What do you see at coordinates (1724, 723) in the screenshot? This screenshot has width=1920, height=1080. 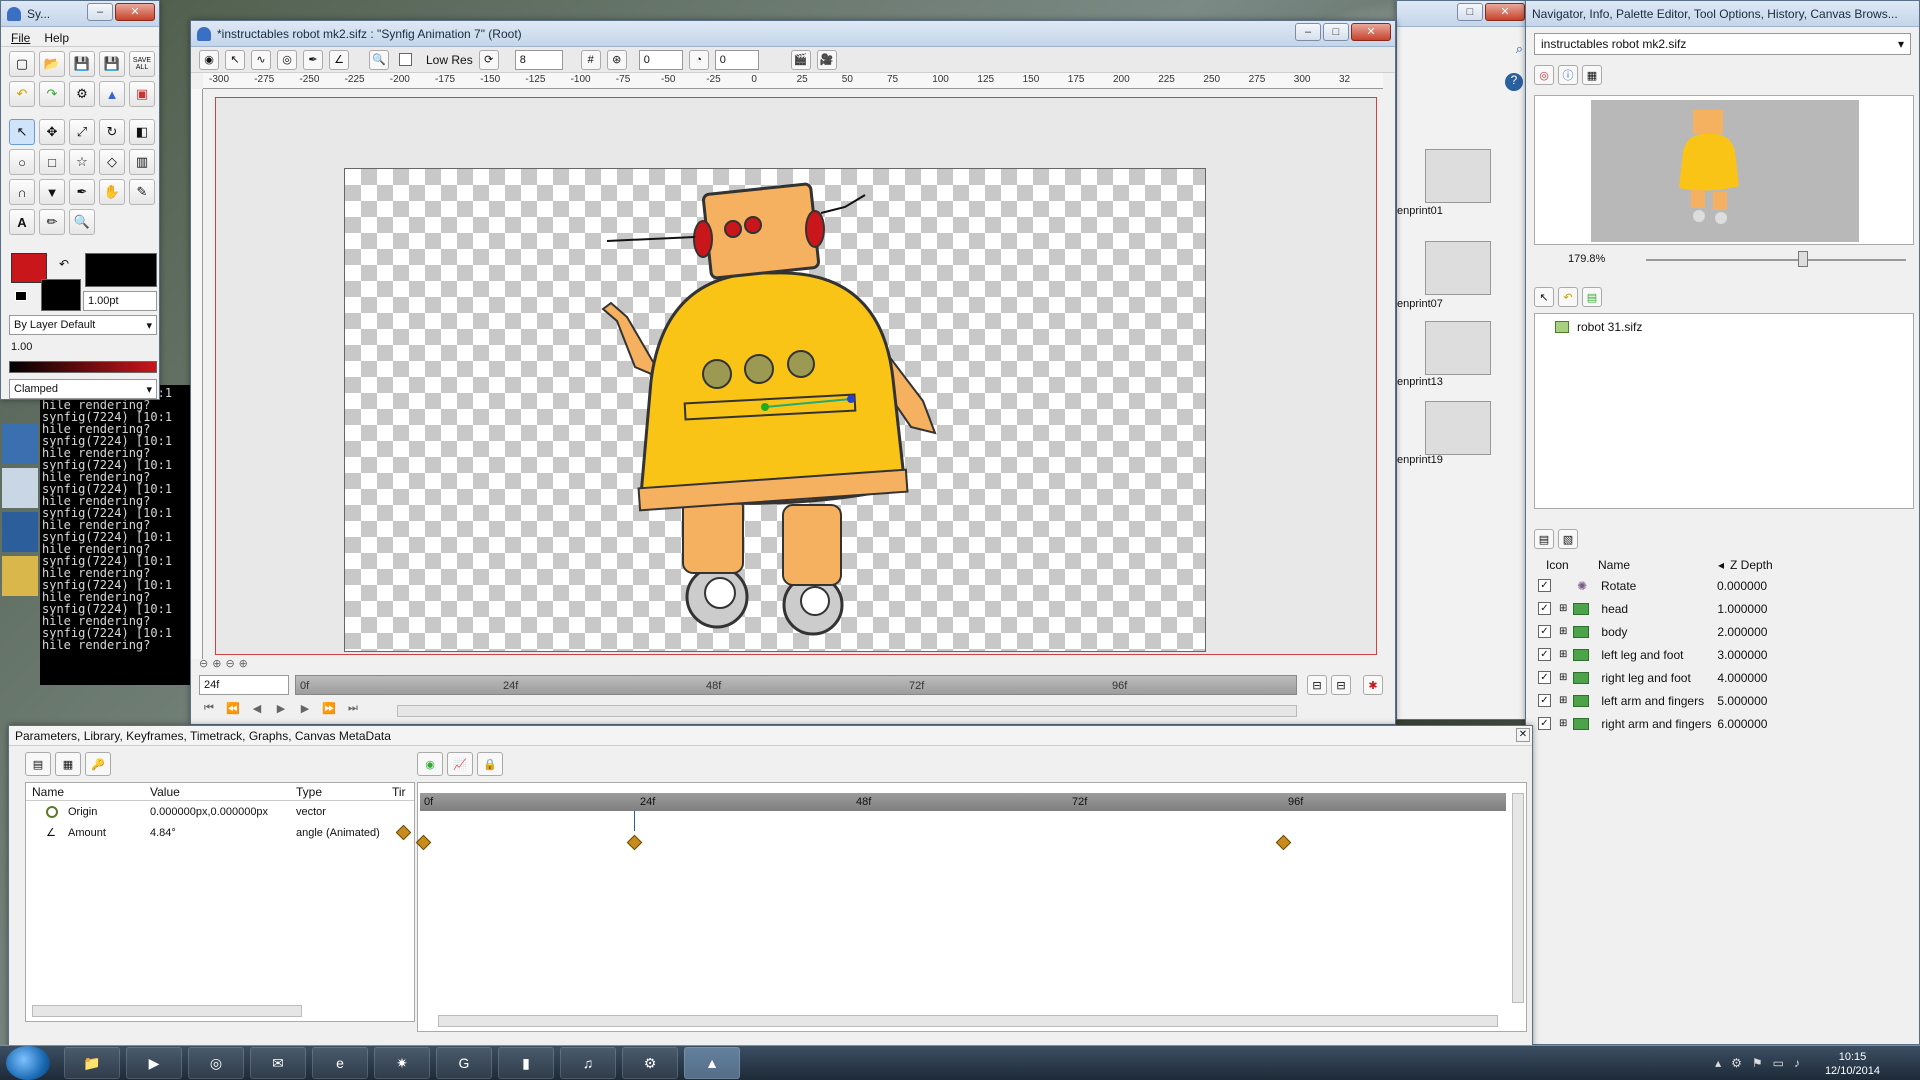 I see `layer-row: ✓ ⊞ right arm and fingers 6.000000` at bounding box center [1724, 723].